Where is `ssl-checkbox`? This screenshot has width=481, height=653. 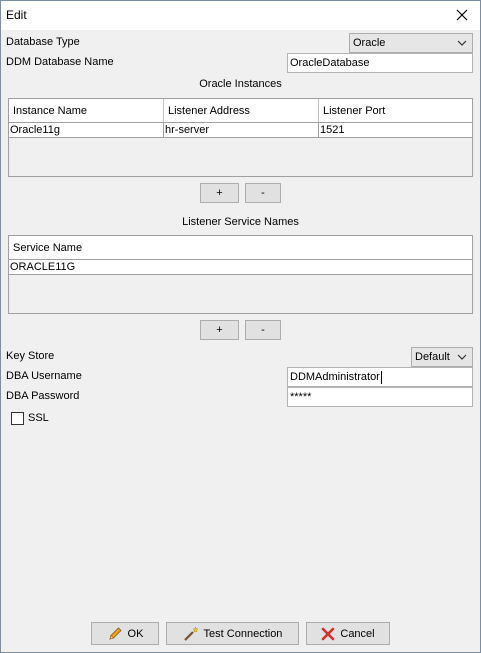
ssl-checkbox is located at coordinates (17, 418).